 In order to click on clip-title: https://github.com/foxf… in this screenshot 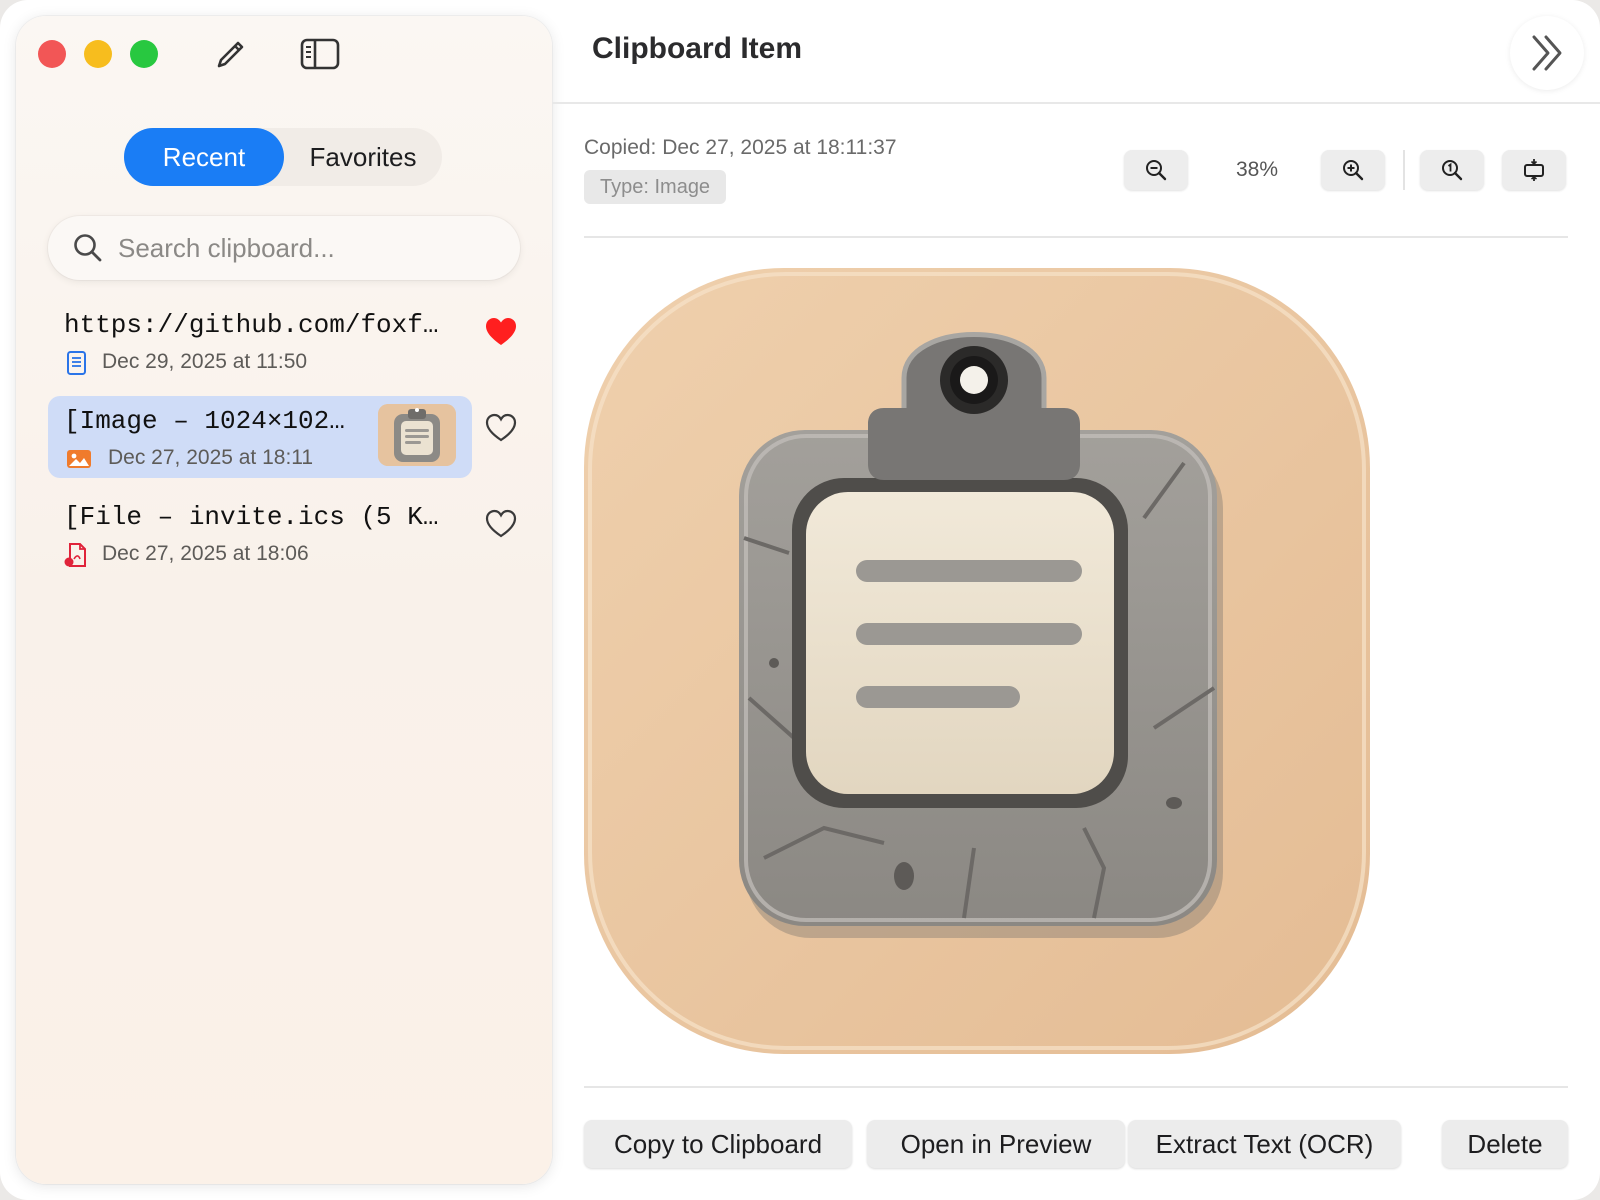, I will do `click(251, 325)`.